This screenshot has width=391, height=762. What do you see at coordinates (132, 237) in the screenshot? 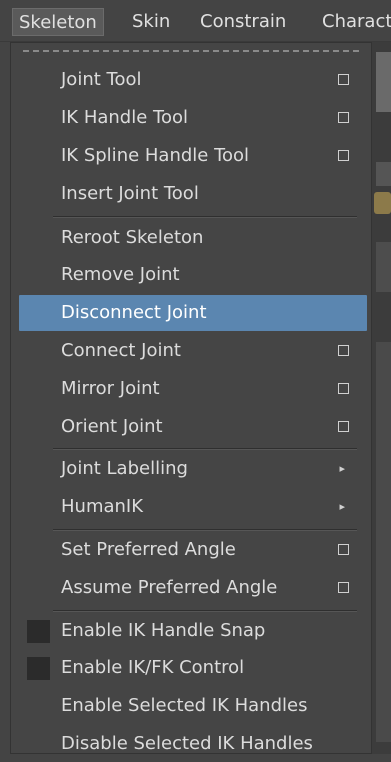
I see `menu-item-label: Reroot Skeleton` at bounding box center [132, 237].